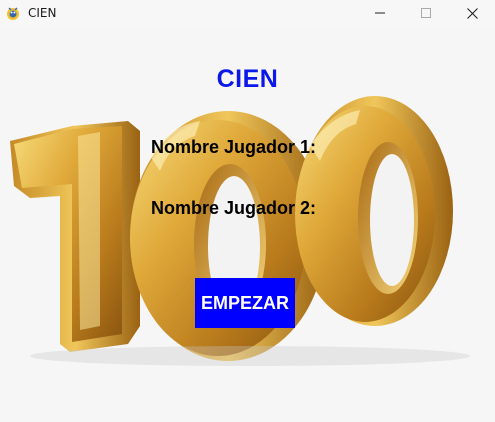 Image resolution: width=495 pixels, height=422 pixels. I want to click on minimize-button, so click(380, 13).